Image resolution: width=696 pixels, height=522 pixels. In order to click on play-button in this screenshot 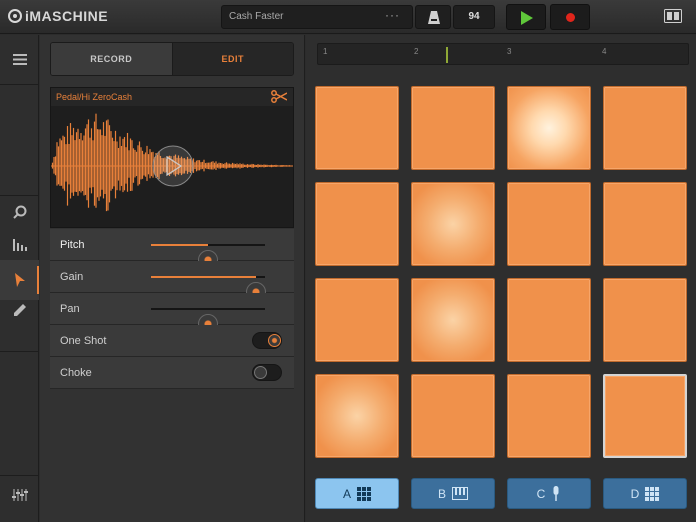, I will do `click(526, 17)`.